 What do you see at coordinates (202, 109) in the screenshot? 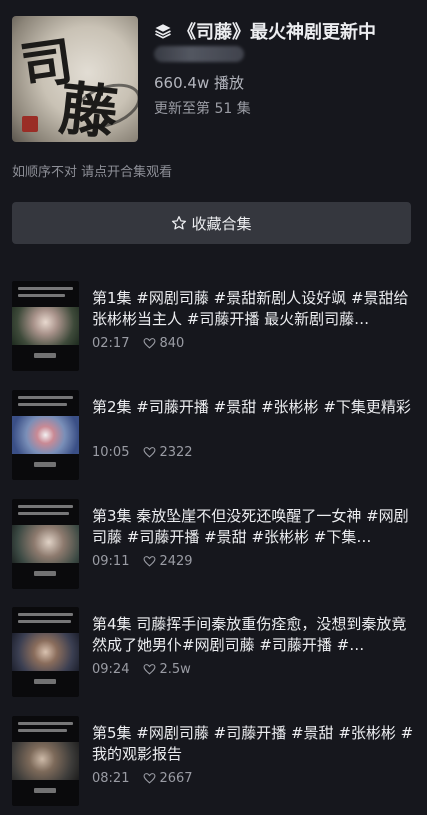
I see `update-status: 更新至第 51 集` at bounding box center [202, 109].